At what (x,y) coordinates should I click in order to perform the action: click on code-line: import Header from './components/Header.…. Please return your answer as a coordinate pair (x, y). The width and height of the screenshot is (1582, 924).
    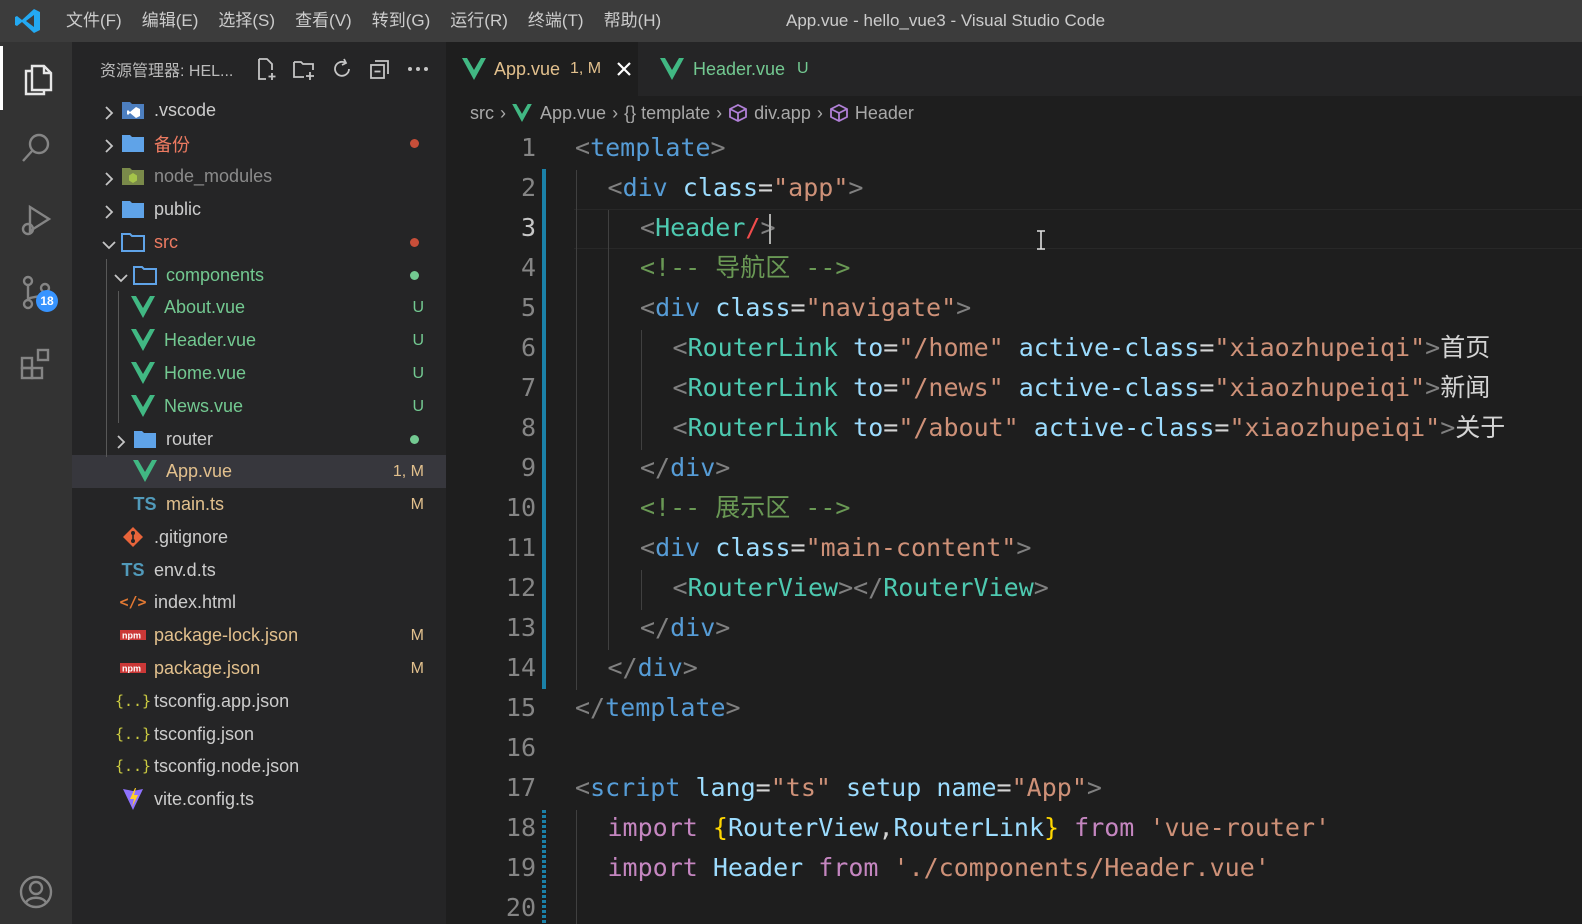
    Looking at the image, I should click on (939, 868).